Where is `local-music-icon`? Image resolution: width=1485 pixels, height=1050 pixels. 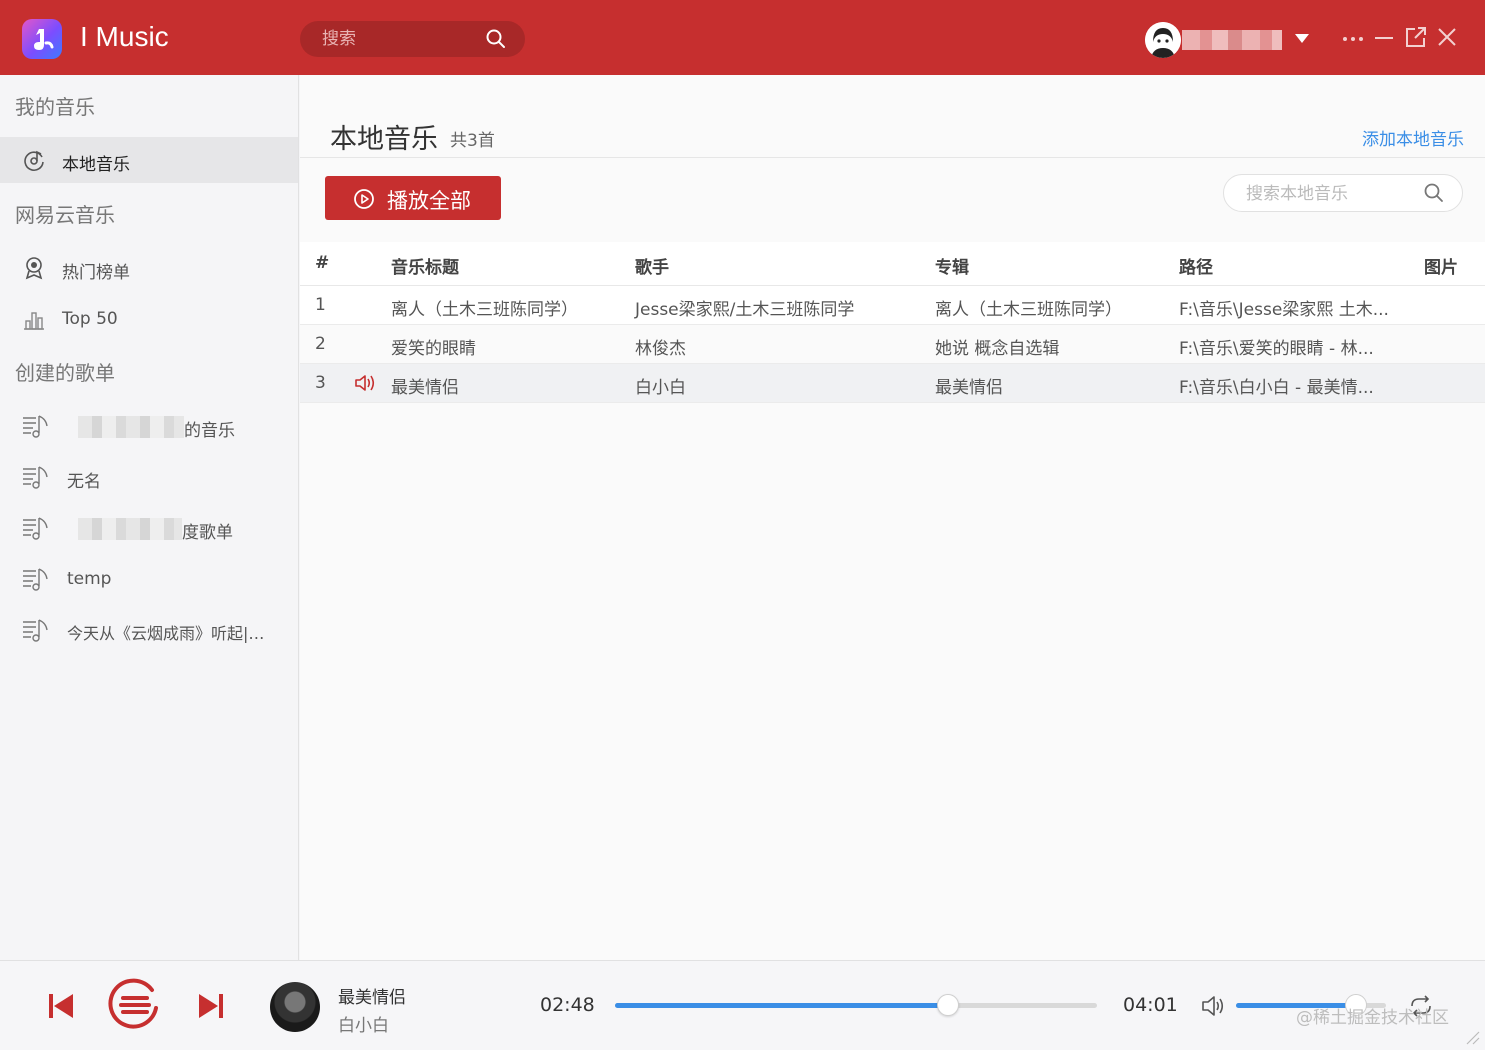 local-music-icon is located at coordinates (34, 160).